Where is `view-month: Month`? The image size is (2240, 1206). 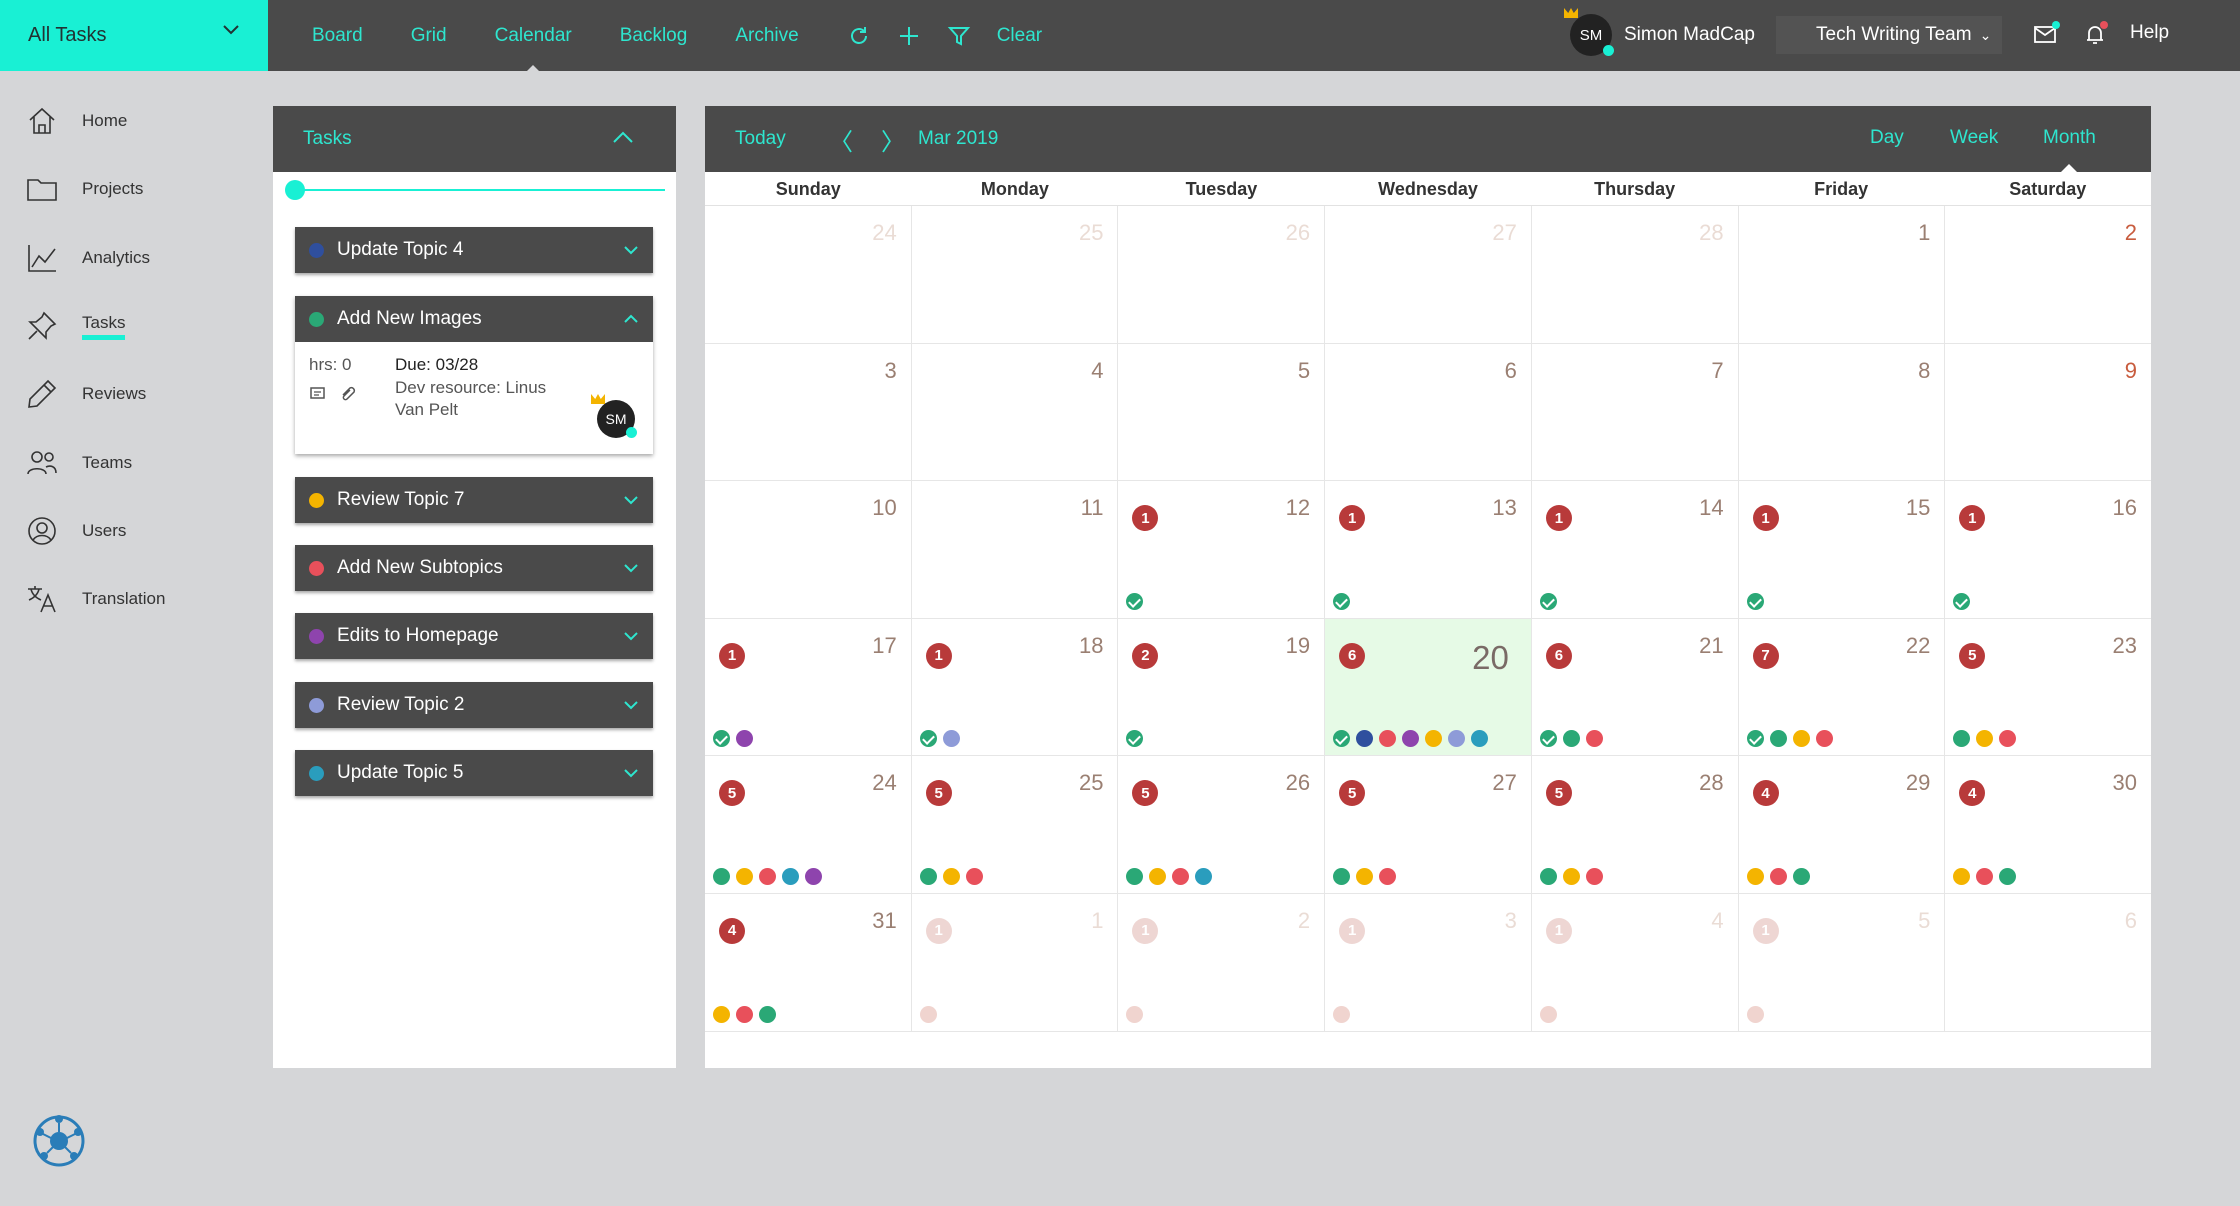
view-month: Month is located at coordinates (2069, 150).